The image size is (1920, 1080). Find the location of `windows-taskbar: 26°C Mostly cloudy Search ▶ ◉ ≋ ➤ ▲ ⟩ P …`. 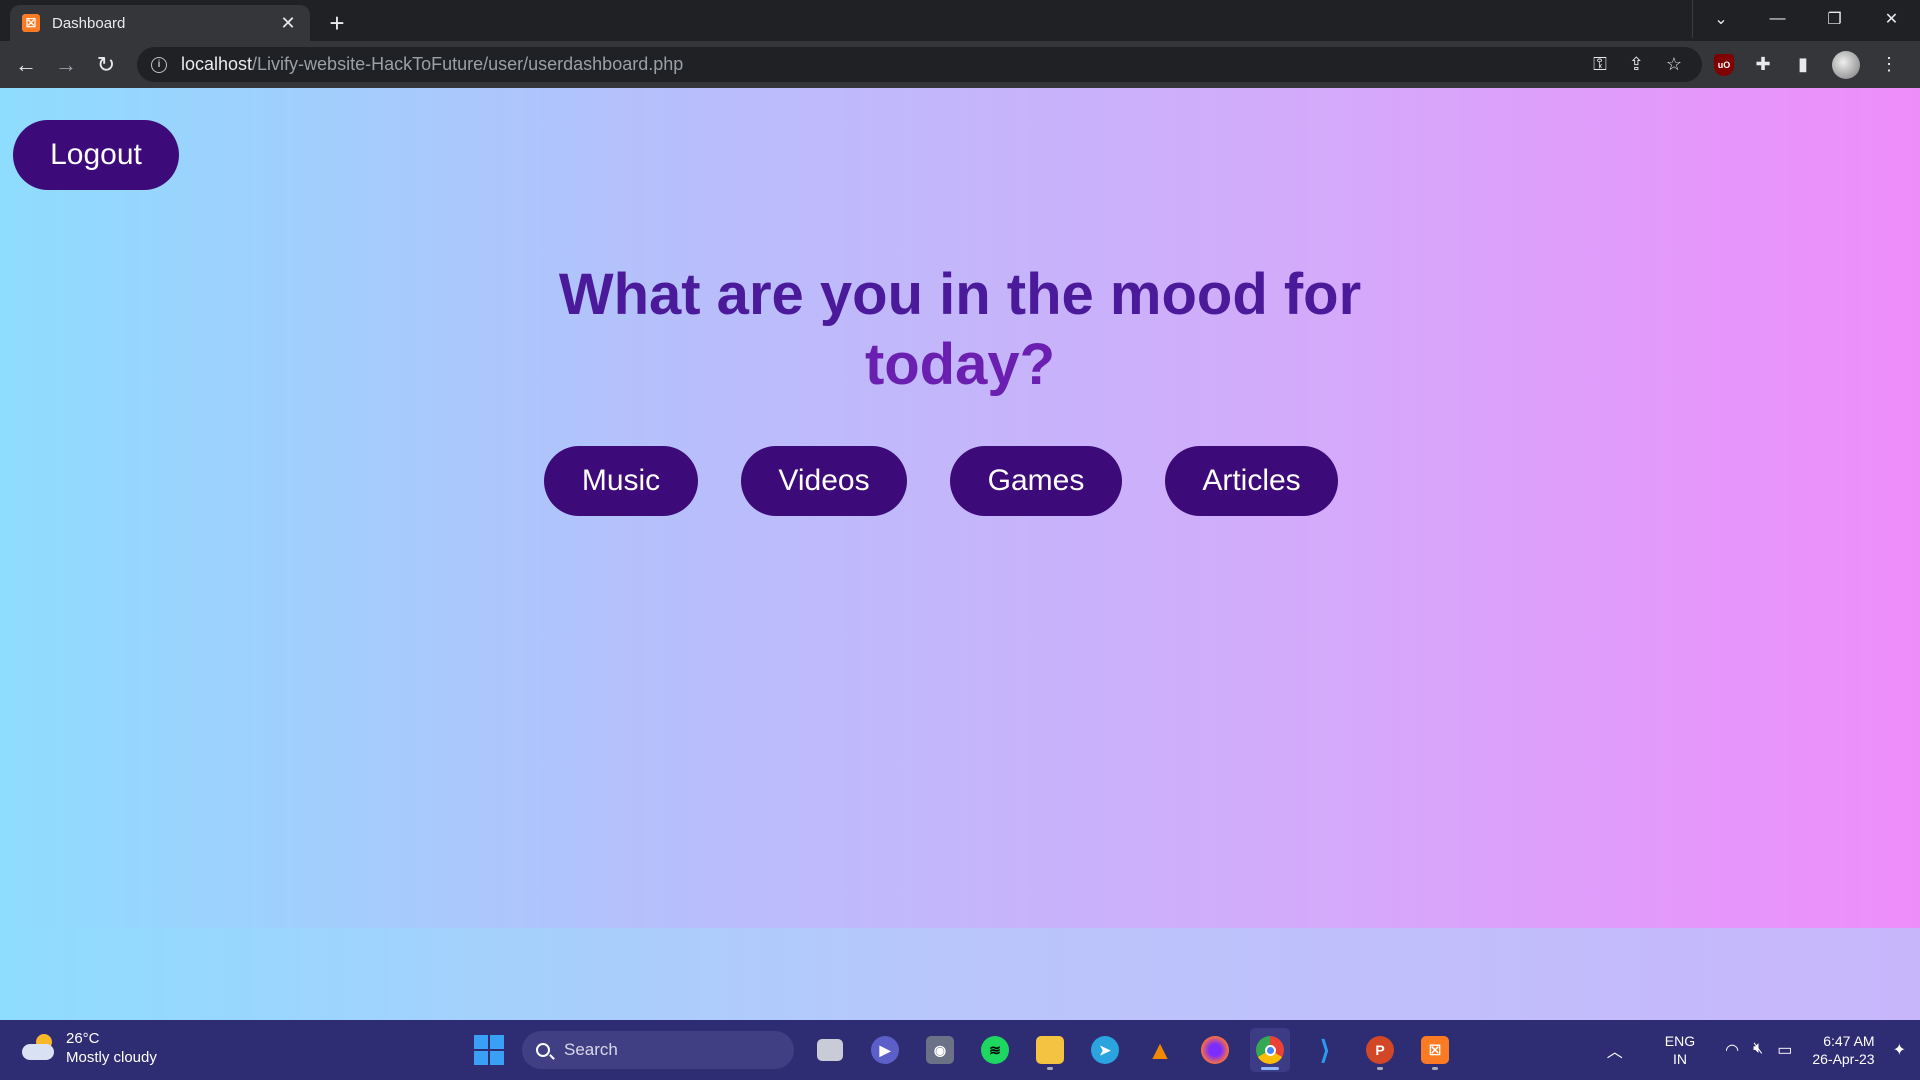

windows-taskbar: 26°C Mostly cloudy Search ▶ ◉ ≋ ➤ ▲ ⟩ P … is located at coordinates (960, 1050).